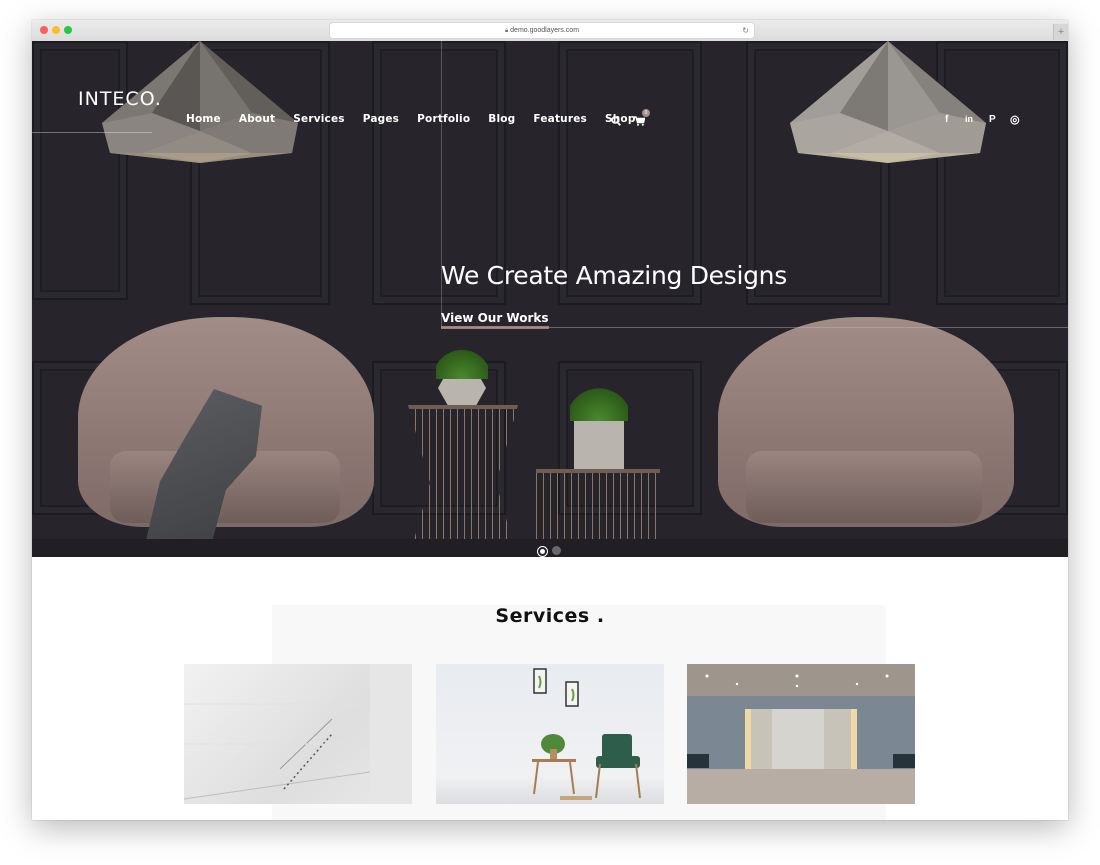 The image size is (1100, 865). I want to click on reload-icon: ↻, so click(745, 30).